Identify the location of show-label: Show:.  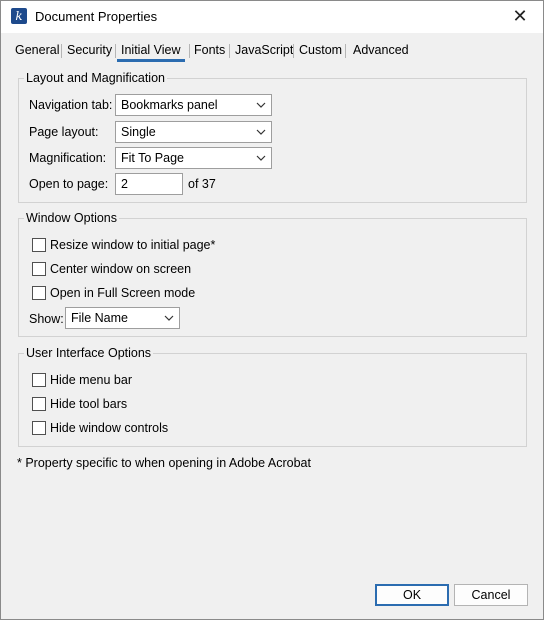
(46, 319).